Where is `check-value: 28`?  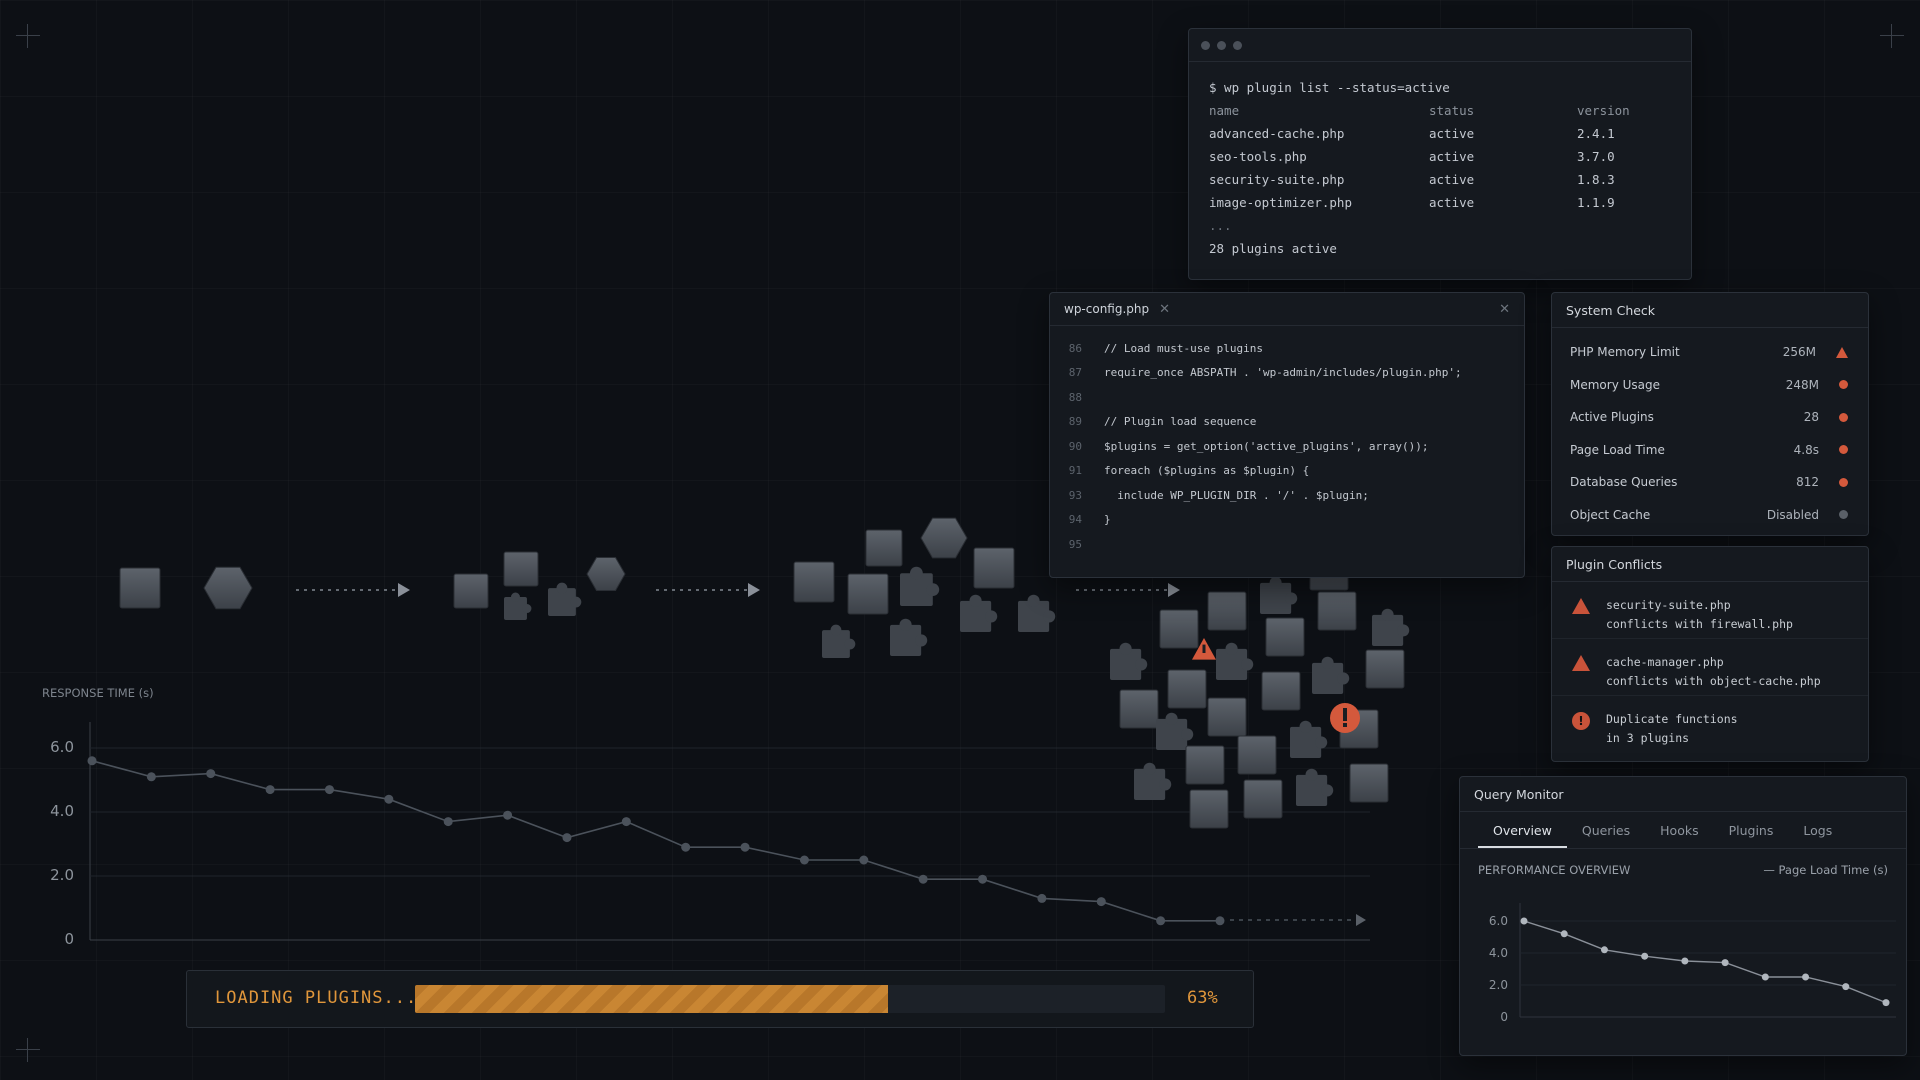 check-value: 28 is located at coordinates (1811, 417).